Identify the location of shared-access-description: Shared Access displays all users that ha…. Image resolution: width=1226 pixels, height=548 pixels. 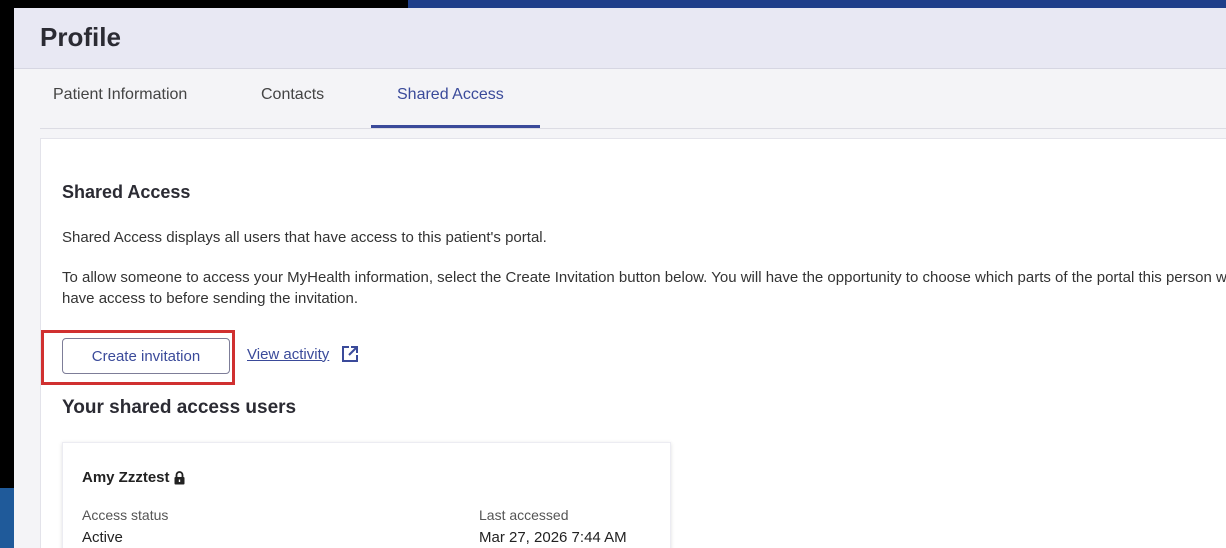
(304, 237).